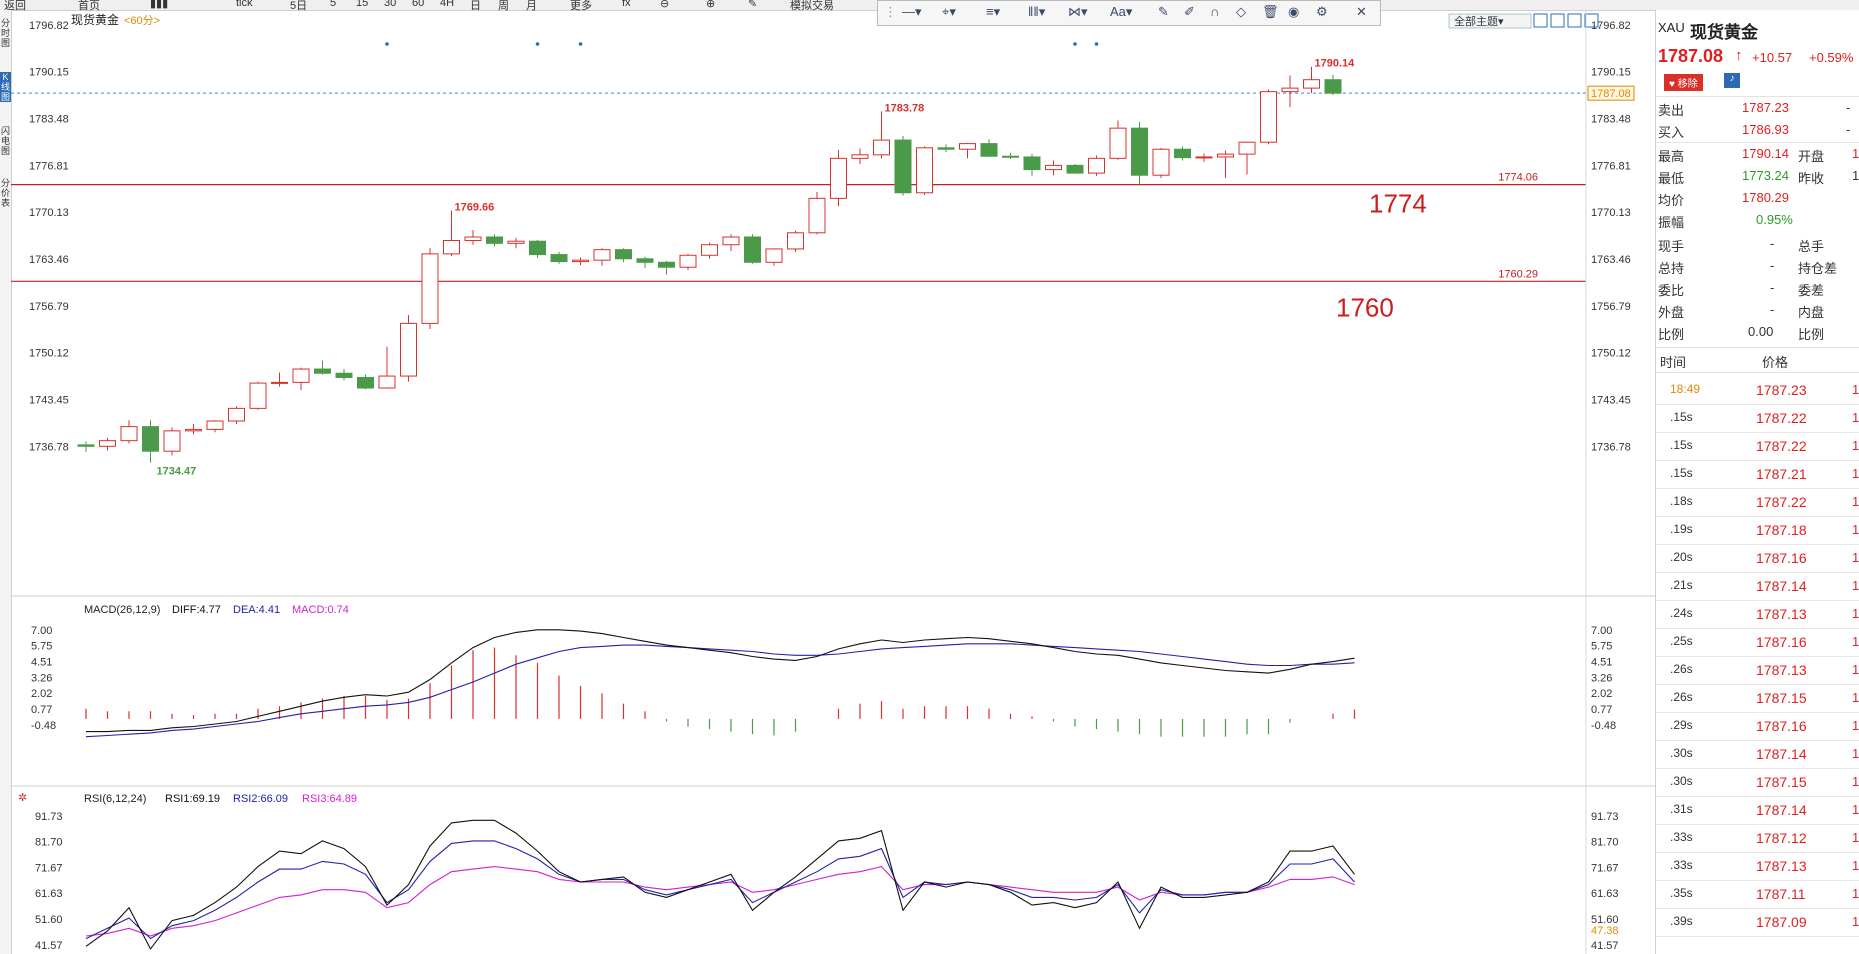 The width and height of the screenshot is (1859, 954). Describe the element at coordinates (1781, 586) in the screenshot. I see `tick-price: 1787.14` at that location.